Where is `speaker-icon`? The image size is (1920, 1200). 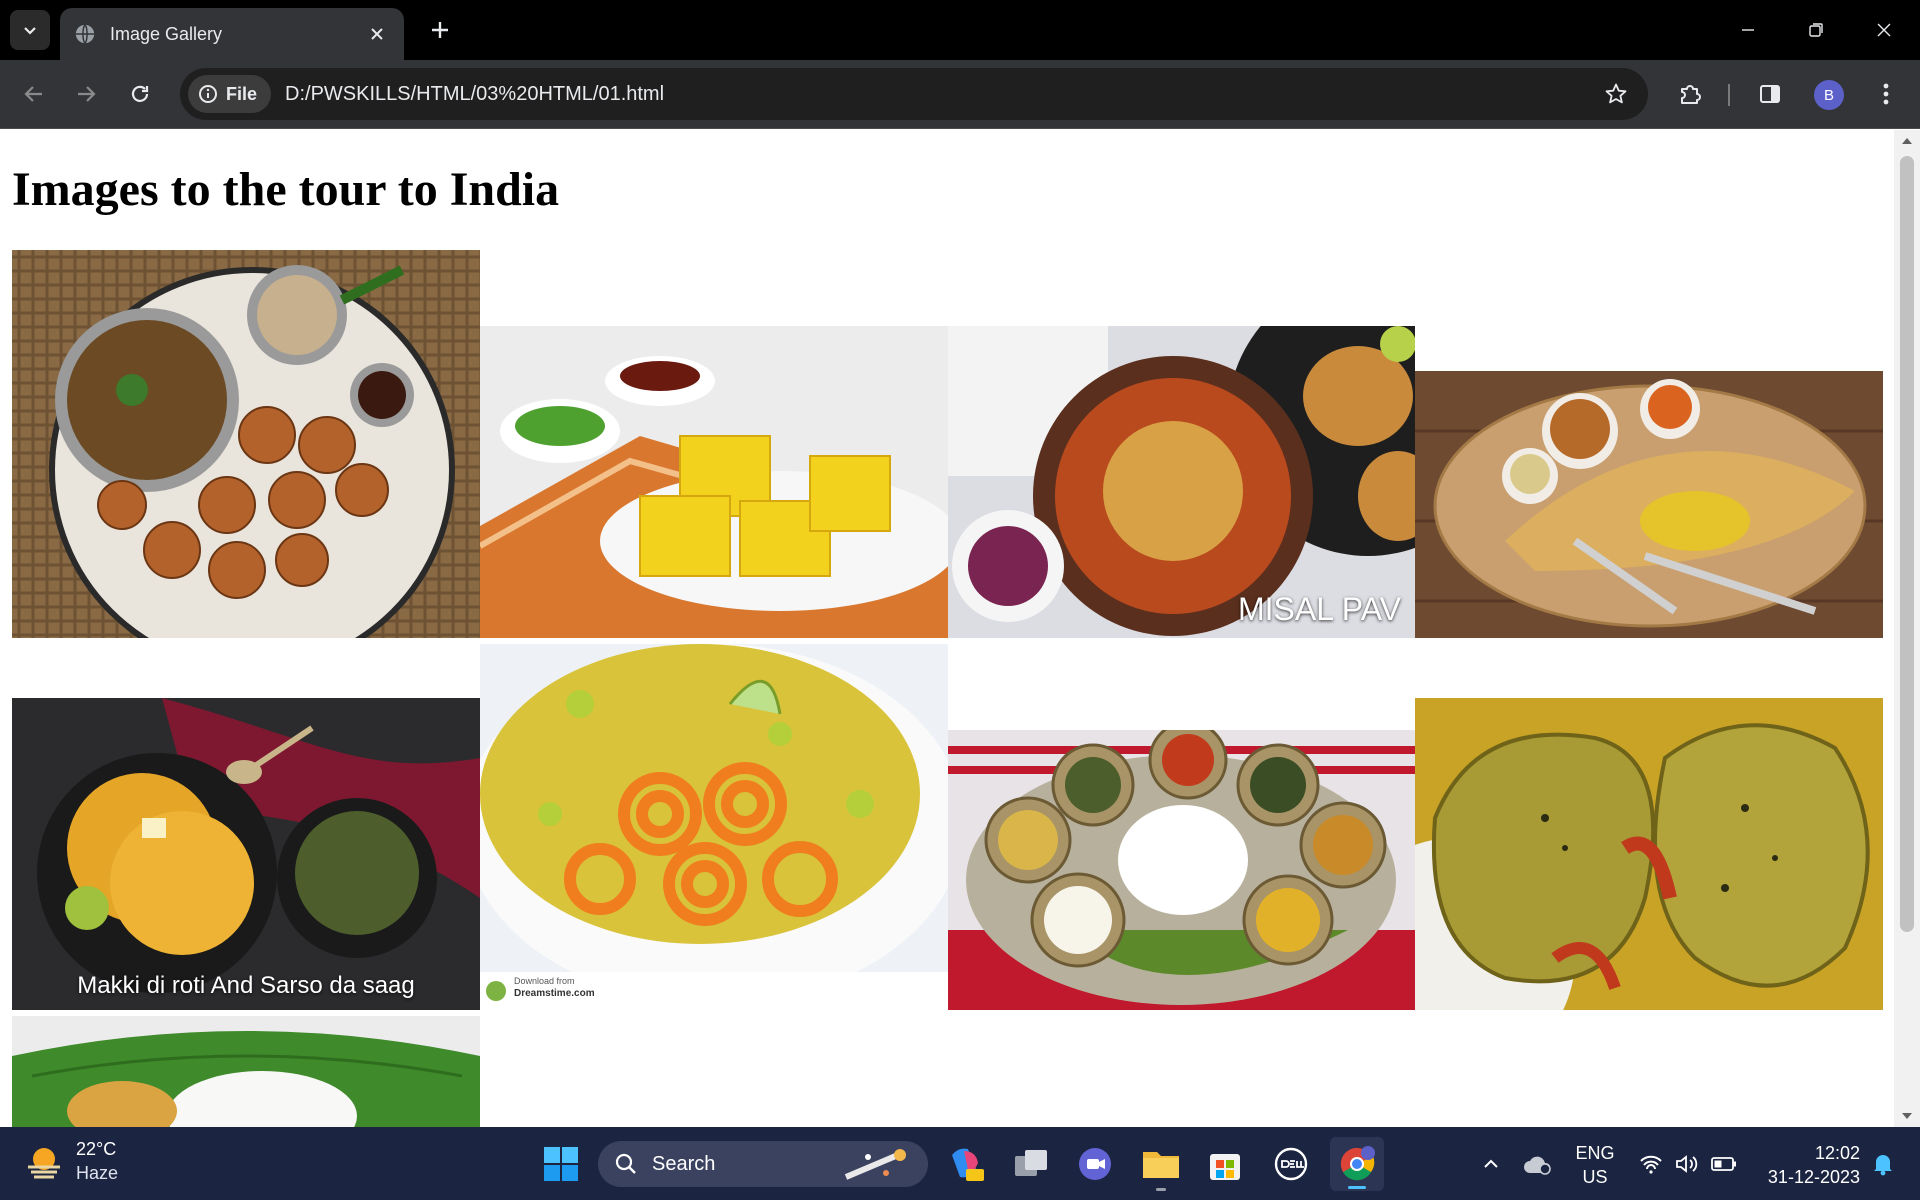
speaker-icon is located at coordinates (1687, 1163).